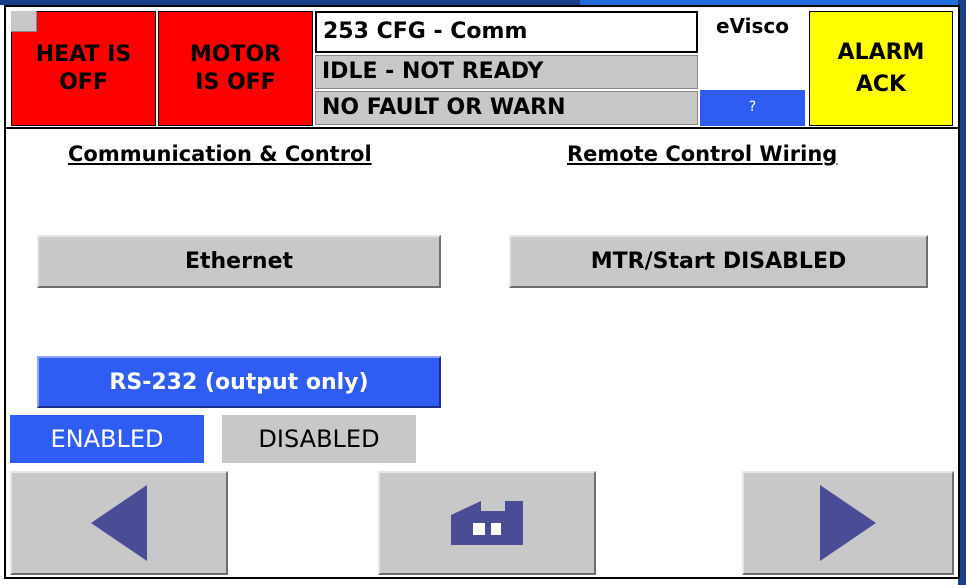  I want to click on enabled-label: ENABLED, so click(107, 439).